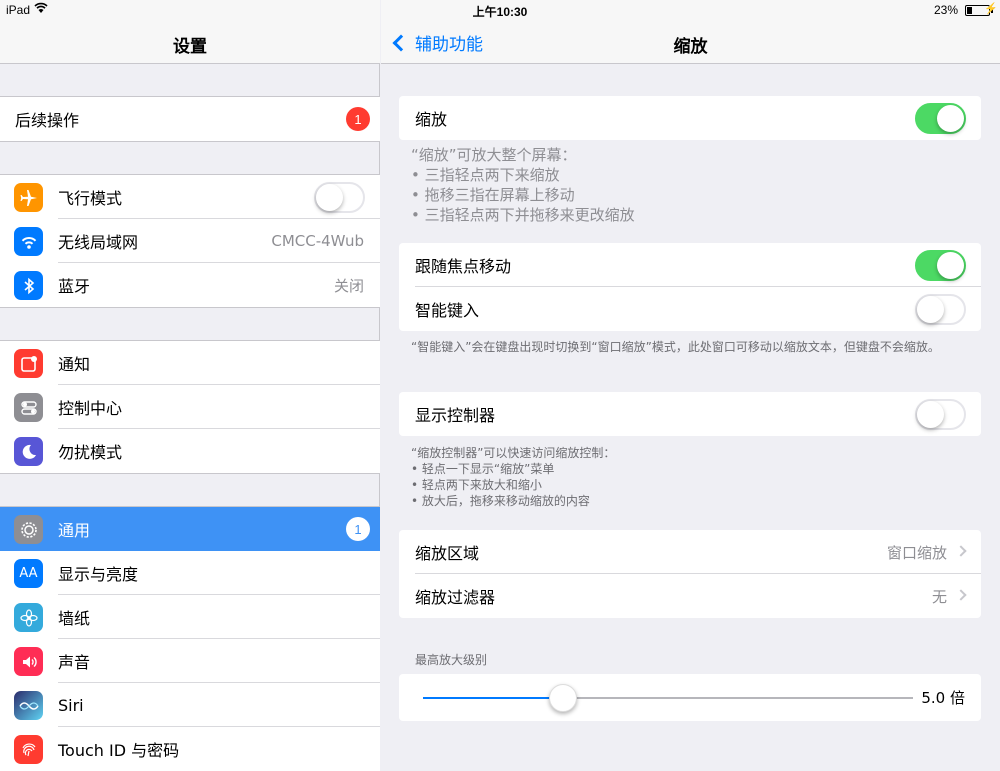 The height and width of the screenshot is (771, 1000). I want to click on zoom-label: 缩放, so click(431, 119).